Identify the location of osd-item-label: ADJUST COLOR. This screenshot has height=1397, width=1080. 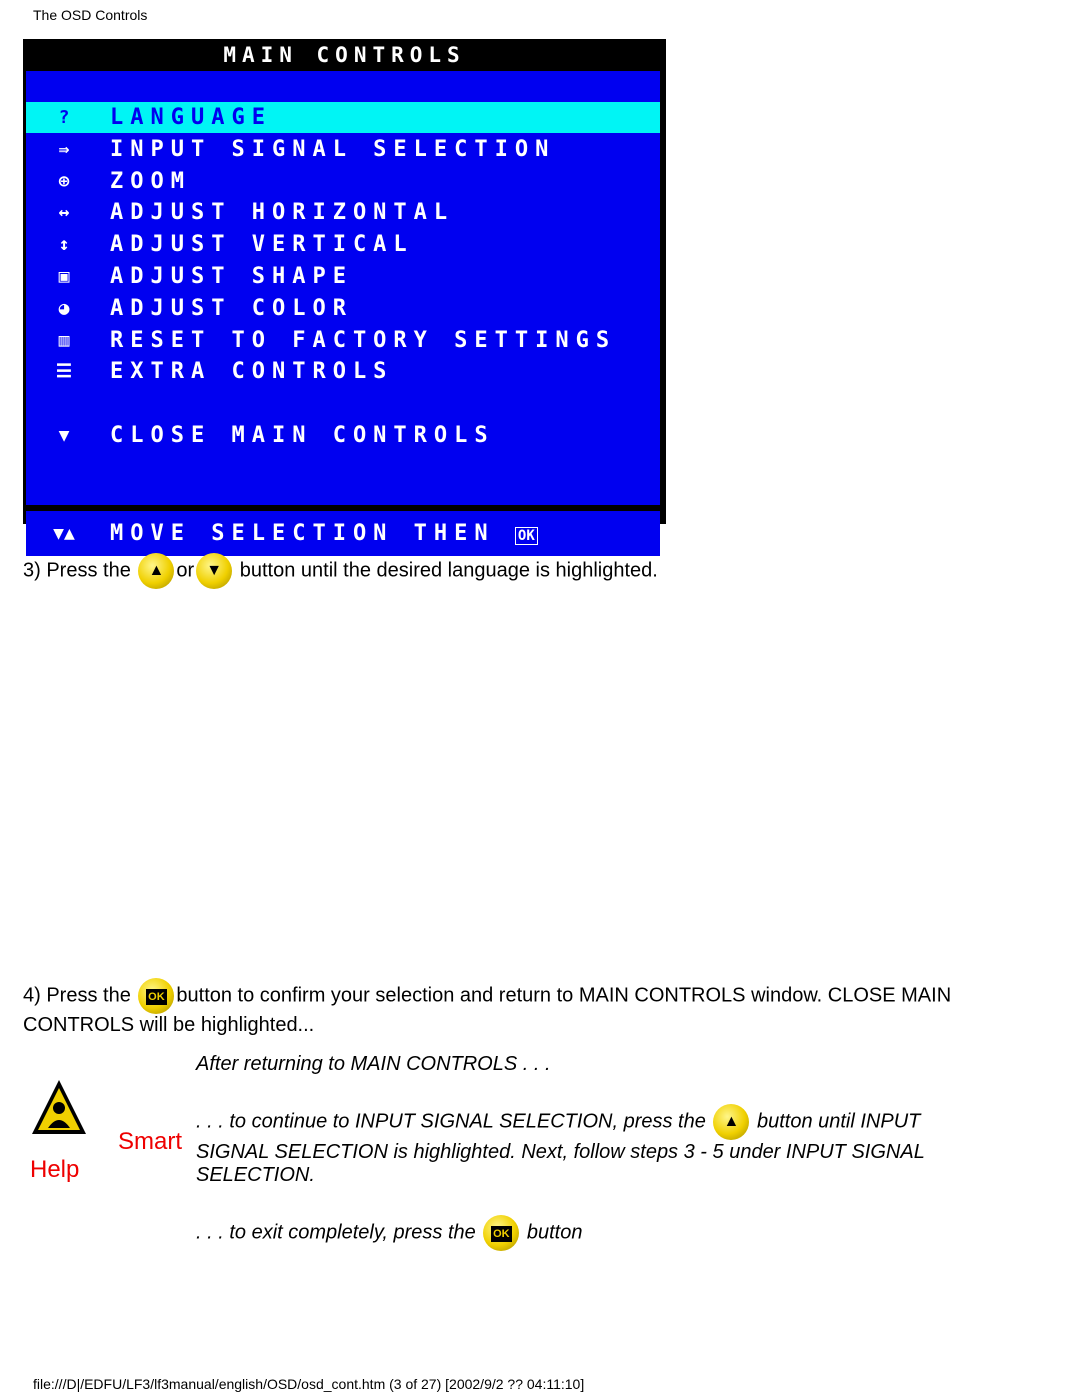
(231, 308).